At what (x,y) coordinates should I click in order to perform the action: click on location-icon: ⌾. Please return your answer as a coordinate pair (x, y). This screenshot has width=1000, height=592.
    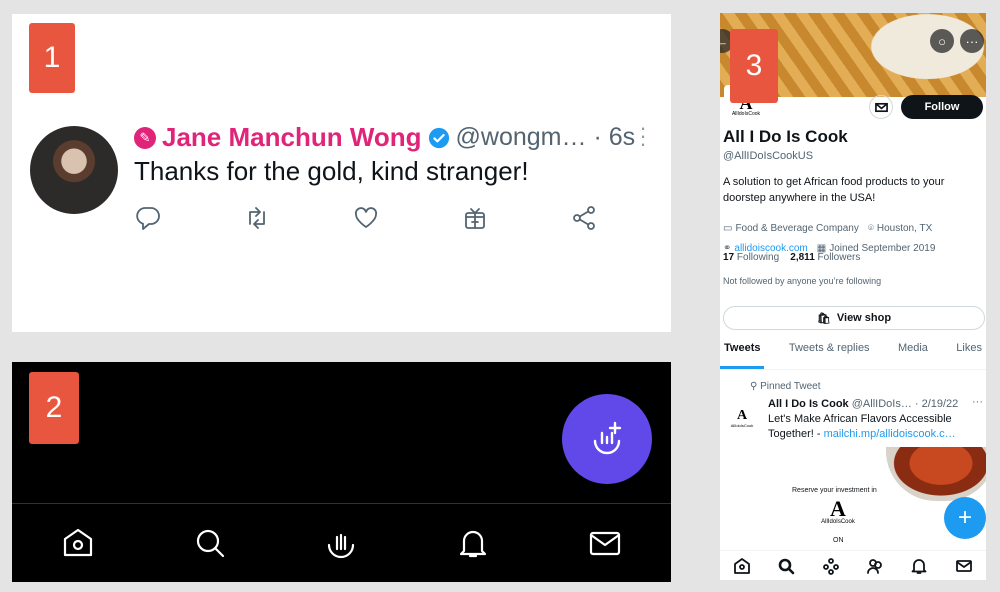
    Looking at the image, I should click on (870, 228).